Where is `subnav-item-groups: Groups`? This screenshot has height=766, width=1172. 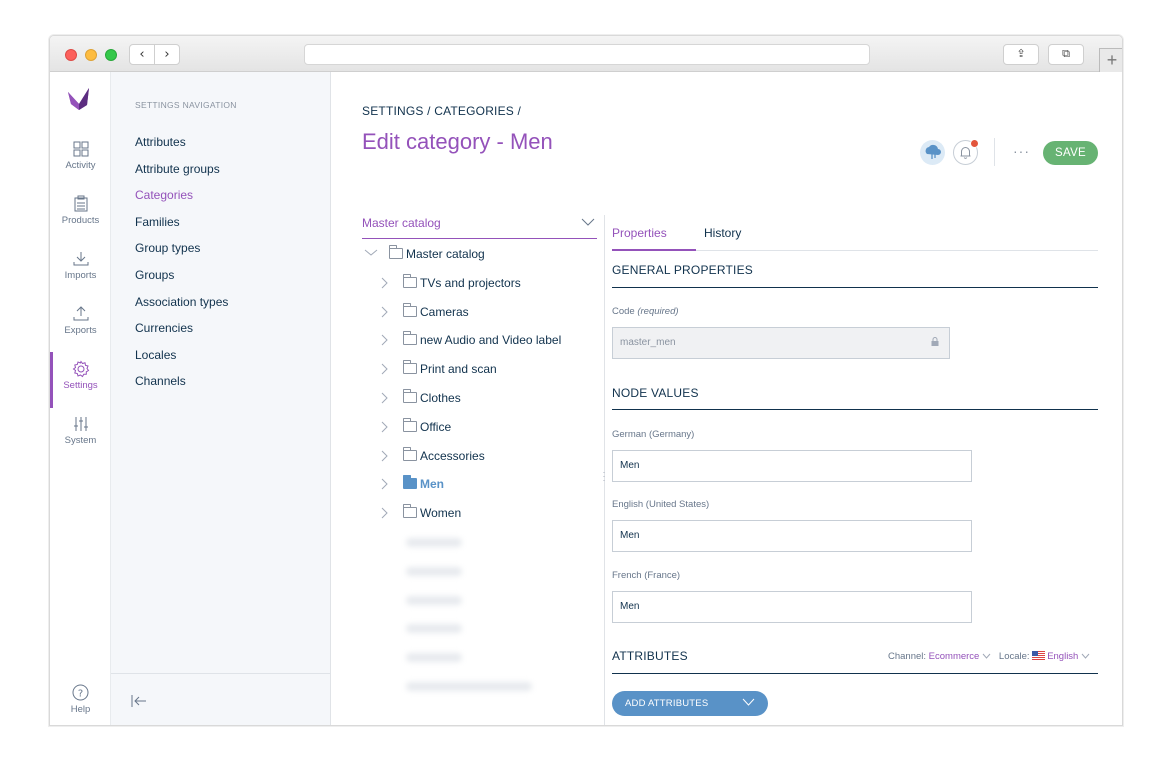 subnav-item-groups: Groups is located at coordinates (181, 281).